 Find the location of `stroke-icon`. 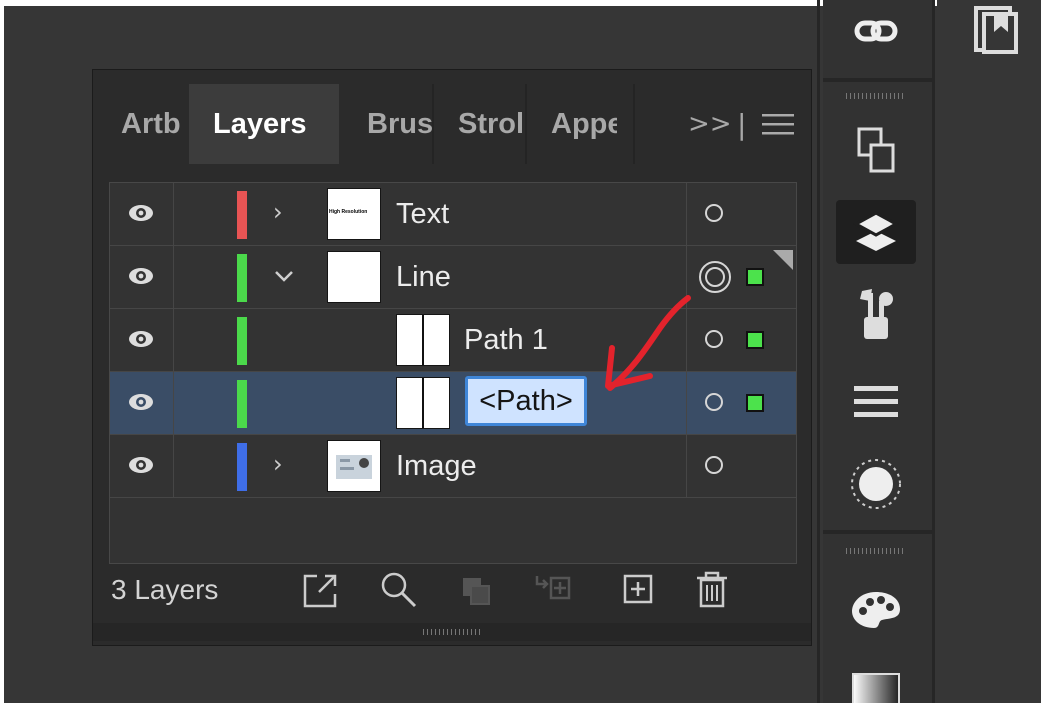

stroke-icon is located at coordinates (876, 402).